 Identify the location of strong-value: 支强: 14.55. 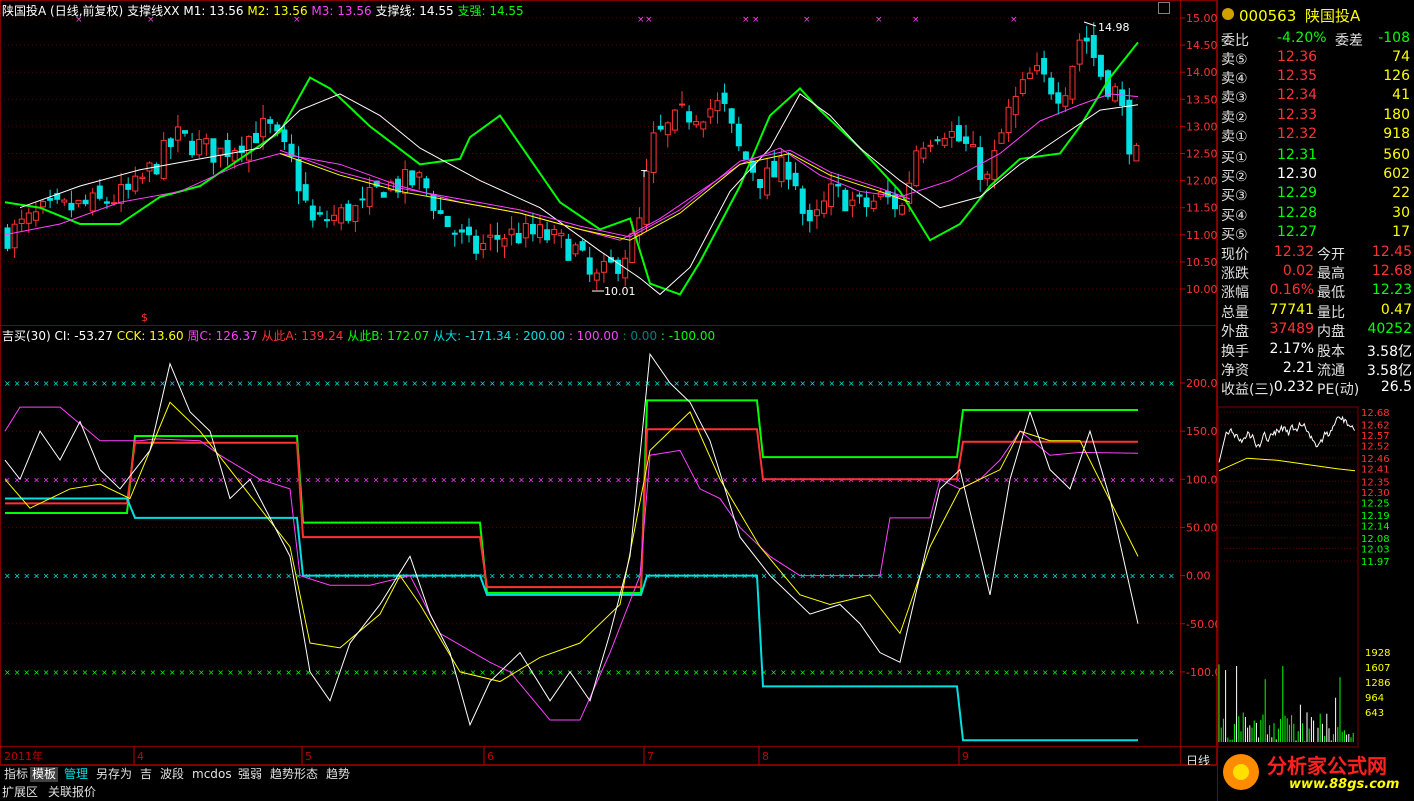
(490, 11).